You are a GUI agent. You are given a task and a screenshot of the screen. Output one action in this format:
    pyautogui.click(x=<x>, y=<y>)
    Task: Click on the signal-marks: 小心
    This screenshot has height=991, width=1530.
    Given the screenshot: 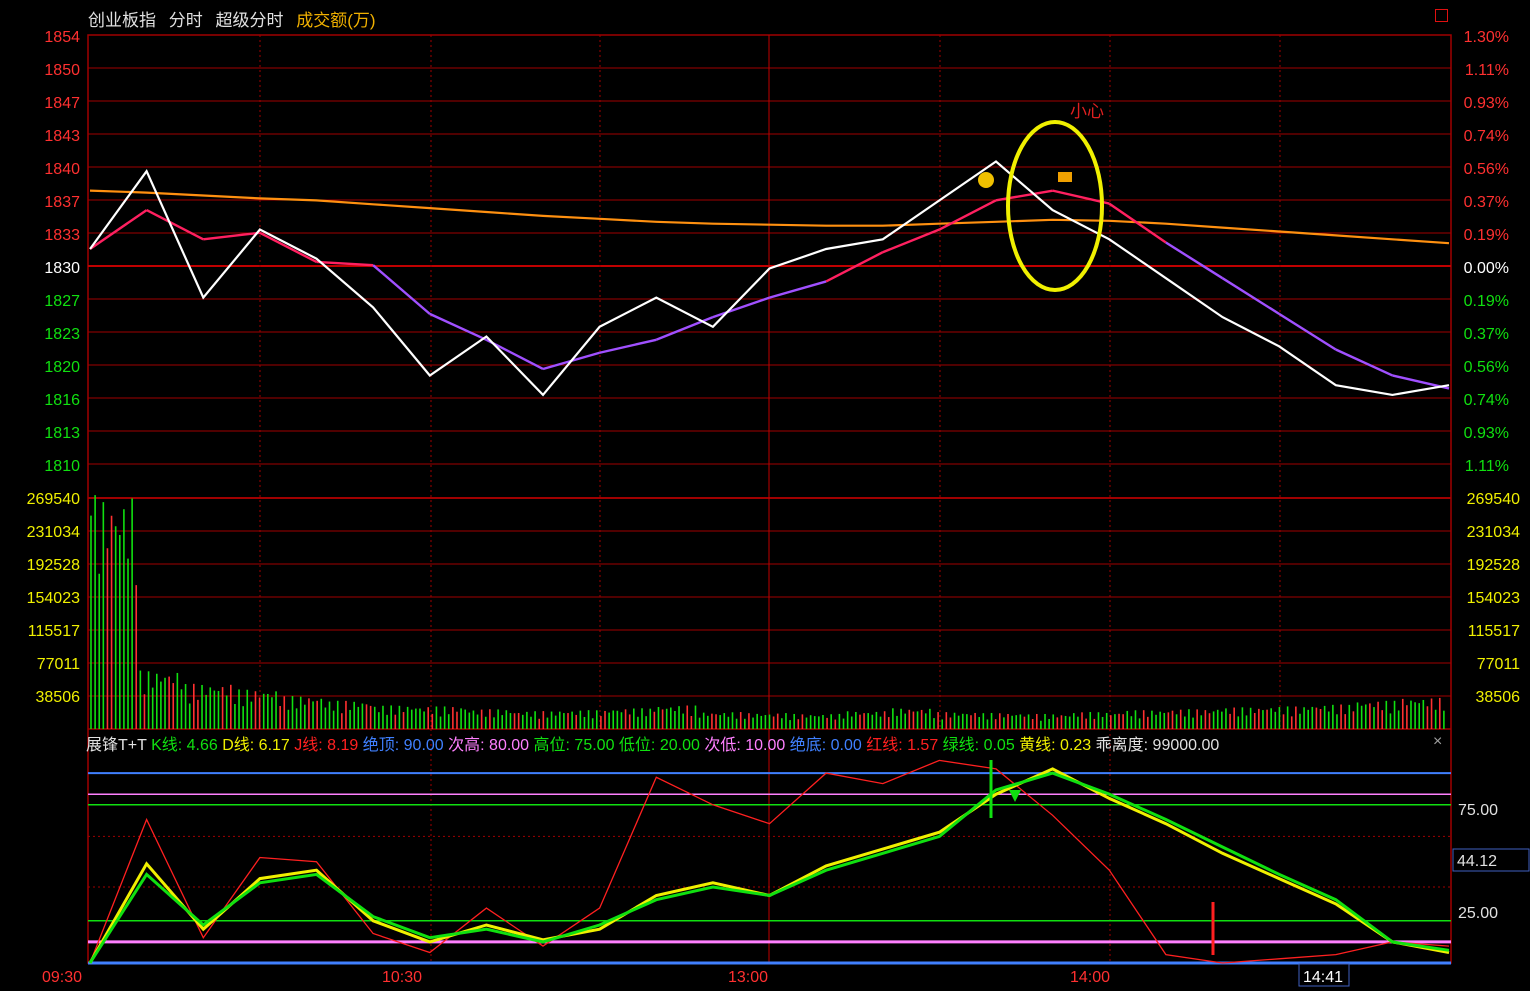 What is the action you would take?
    pyautogui.click(x=1096, y=528)
    